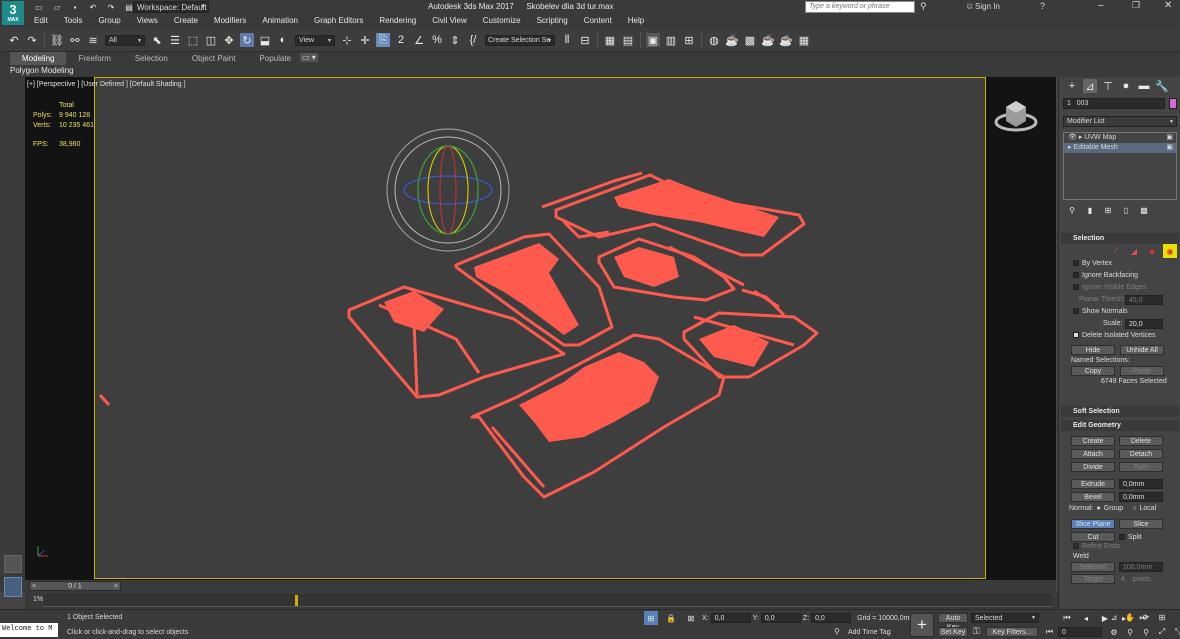 The width and height of the screenshot is (1180, 639). What do you see at coordinates (1144, 324) in the screenshot?
I see `scale-field: 20,0` at bounding box center [1144, 324].